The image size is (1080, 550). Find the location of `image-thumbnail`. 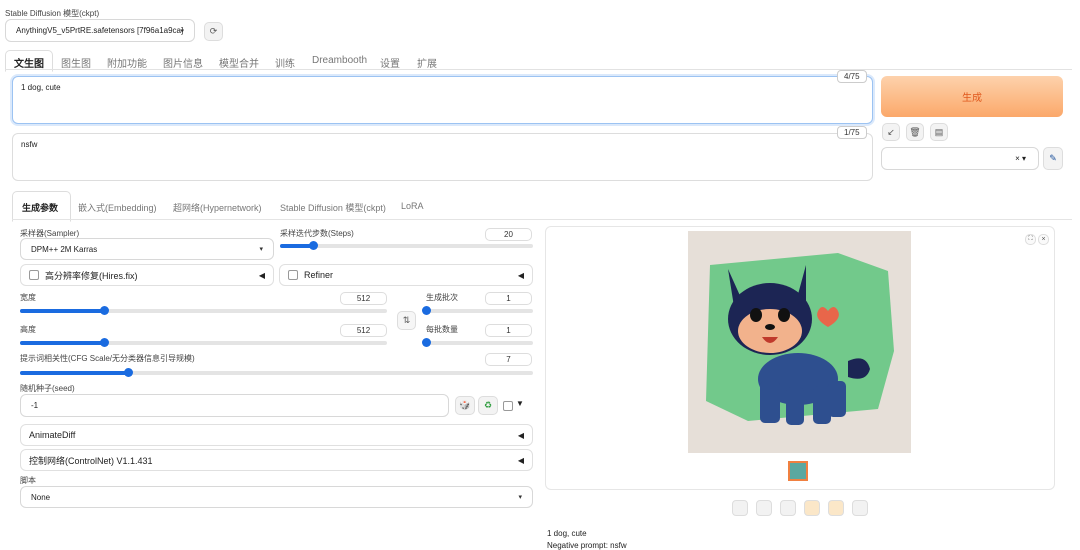

image-thumbnail is located at coordinates (798, 471).